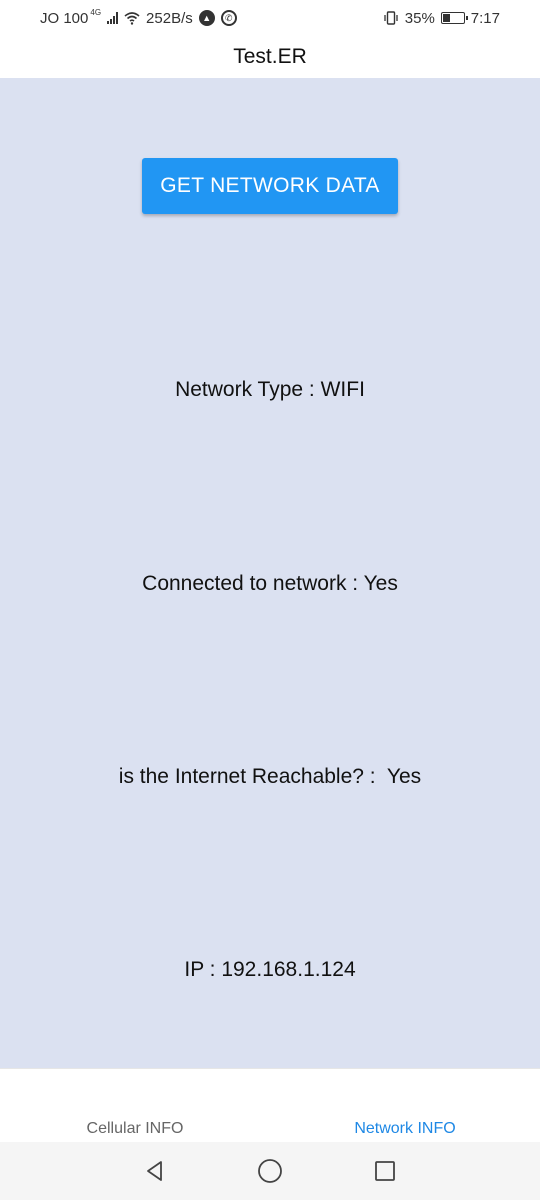 The image size is (540, 1200). I want to click on status-right: 35% 7:17, so click(441, 18).